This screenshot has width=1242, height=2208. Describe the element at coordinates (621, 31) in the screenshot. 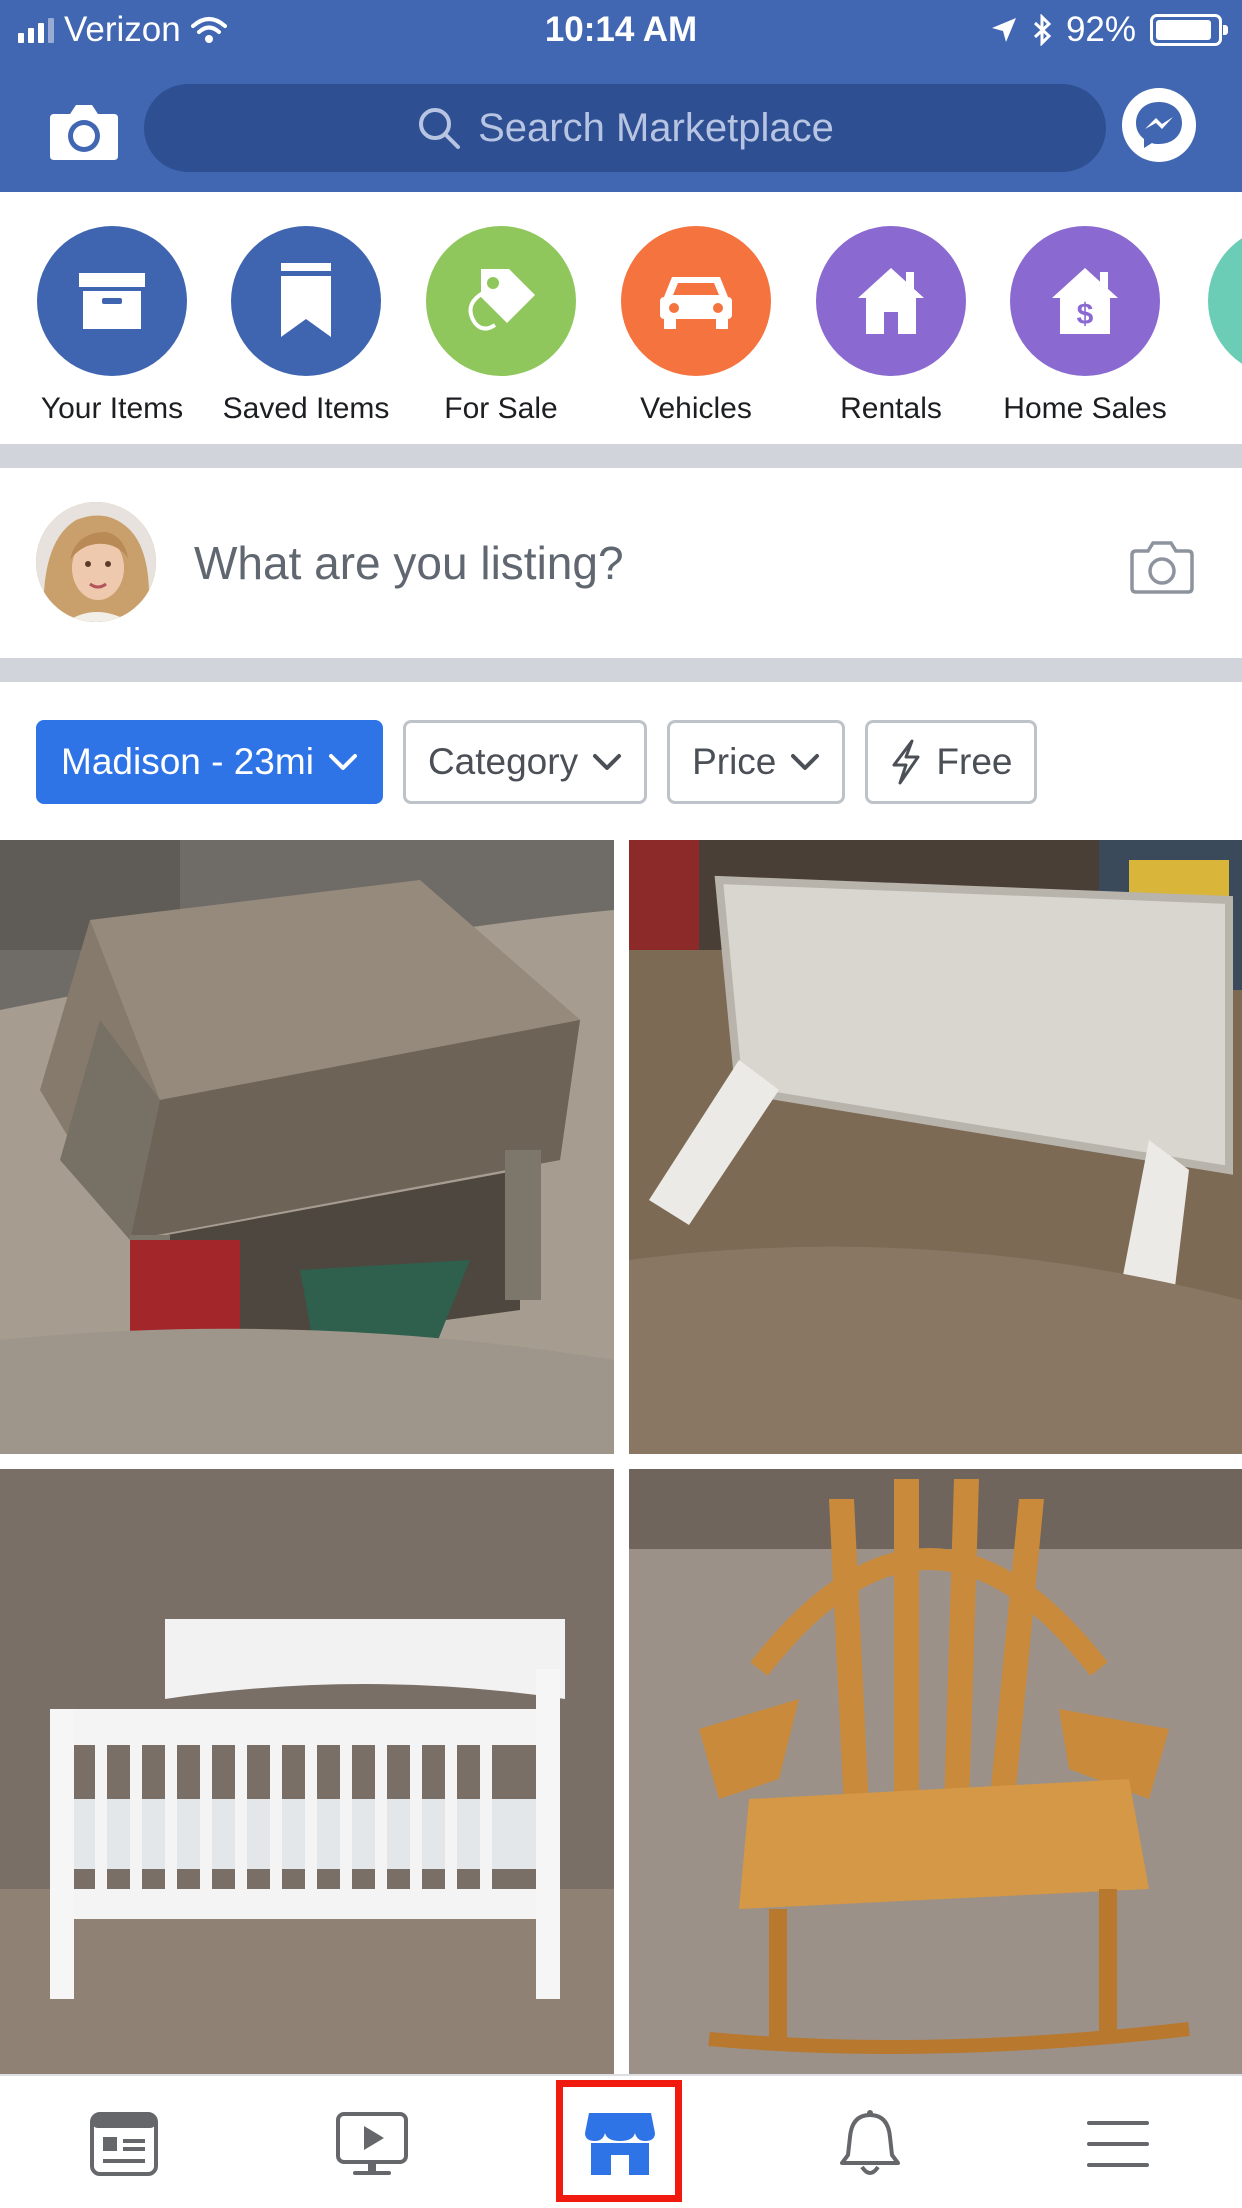

I see `status-bar: Verizon 10:14 AM 92%` at that location.